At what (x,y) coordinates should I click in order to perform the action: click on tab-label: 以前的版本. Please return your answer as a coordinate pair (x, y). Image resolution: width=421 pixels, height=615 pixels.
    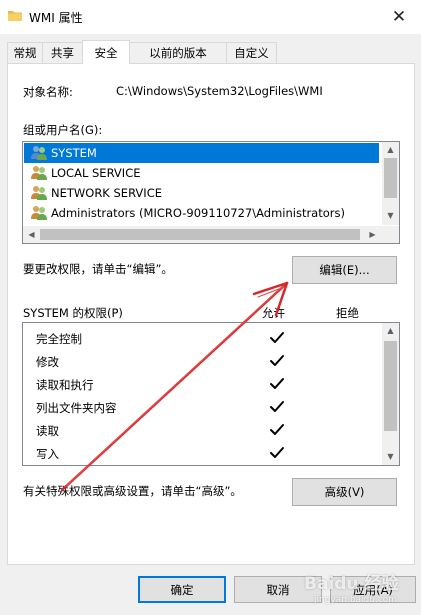
    Looking at the image, I should click on (178, 53).